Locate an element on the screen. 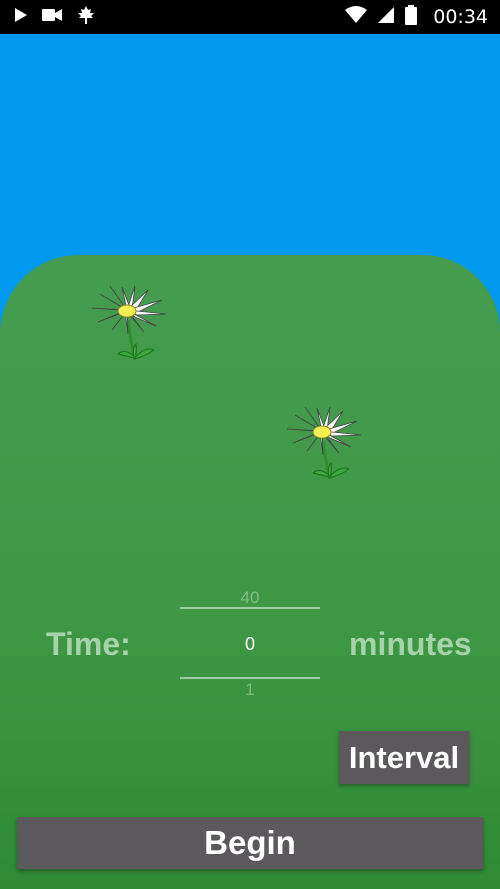 This screenshot has height=889, width=500. picker-divider-bottom is located at coordinates (250, 678).